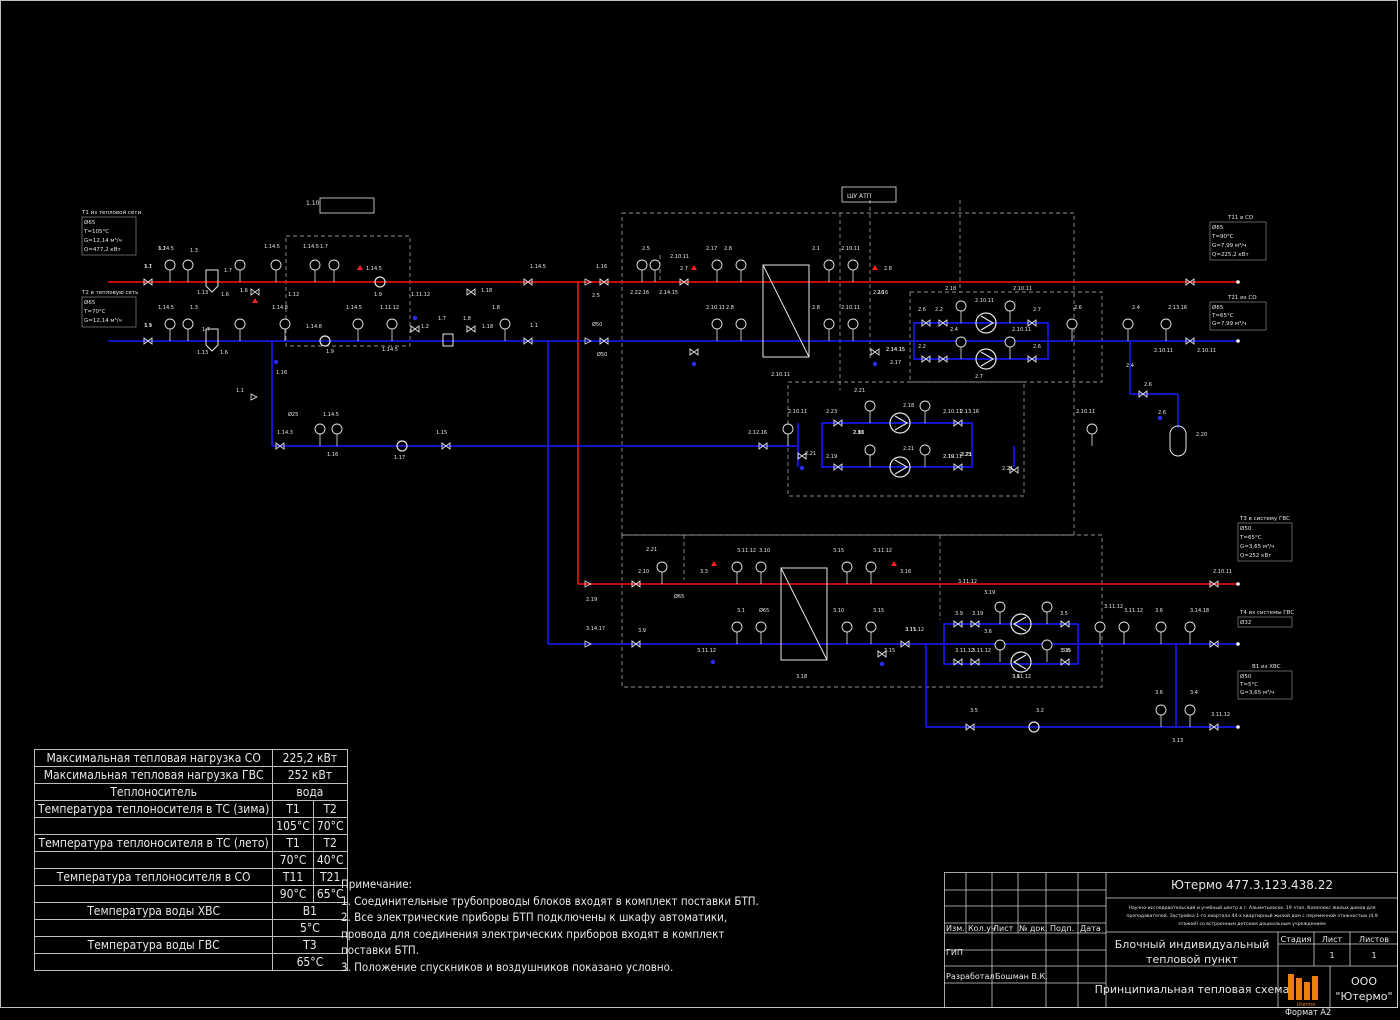  Describe the element at coordinates (1246, 528) in the screenshot. I see `t3-out-line-0: Ø50` at that location.